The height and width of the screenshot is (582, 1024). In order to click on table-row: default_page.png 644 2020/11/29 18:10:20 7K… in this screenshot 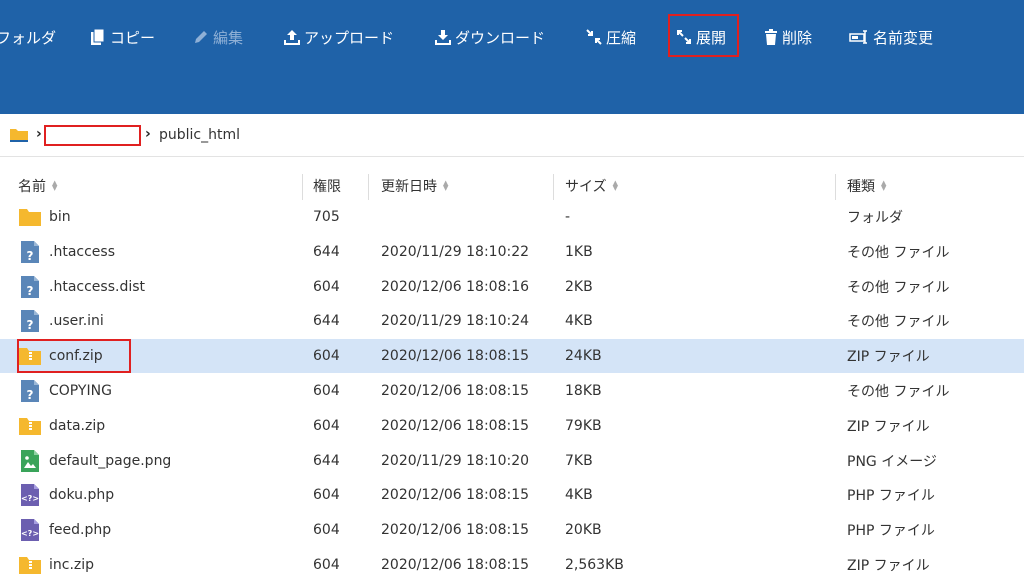, I will do `click(512, 461)`.